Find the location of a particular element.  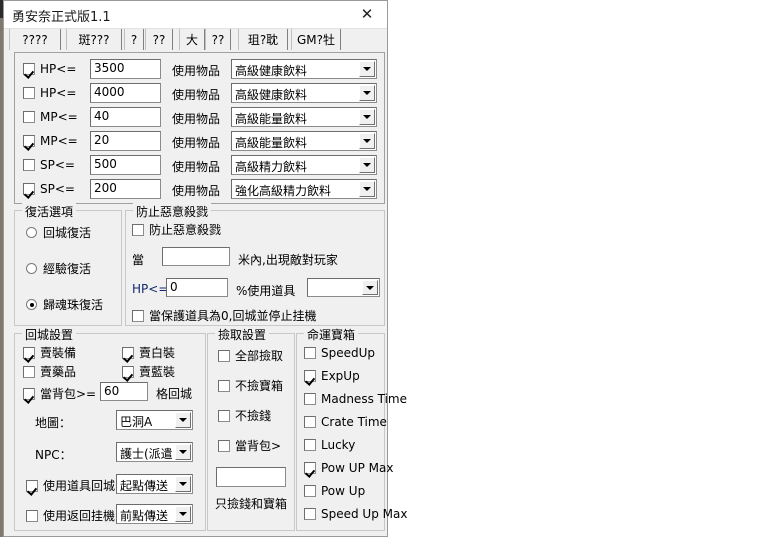

pickup-item-3-checkbox: 當背包> is located at coordinates (249, 445).